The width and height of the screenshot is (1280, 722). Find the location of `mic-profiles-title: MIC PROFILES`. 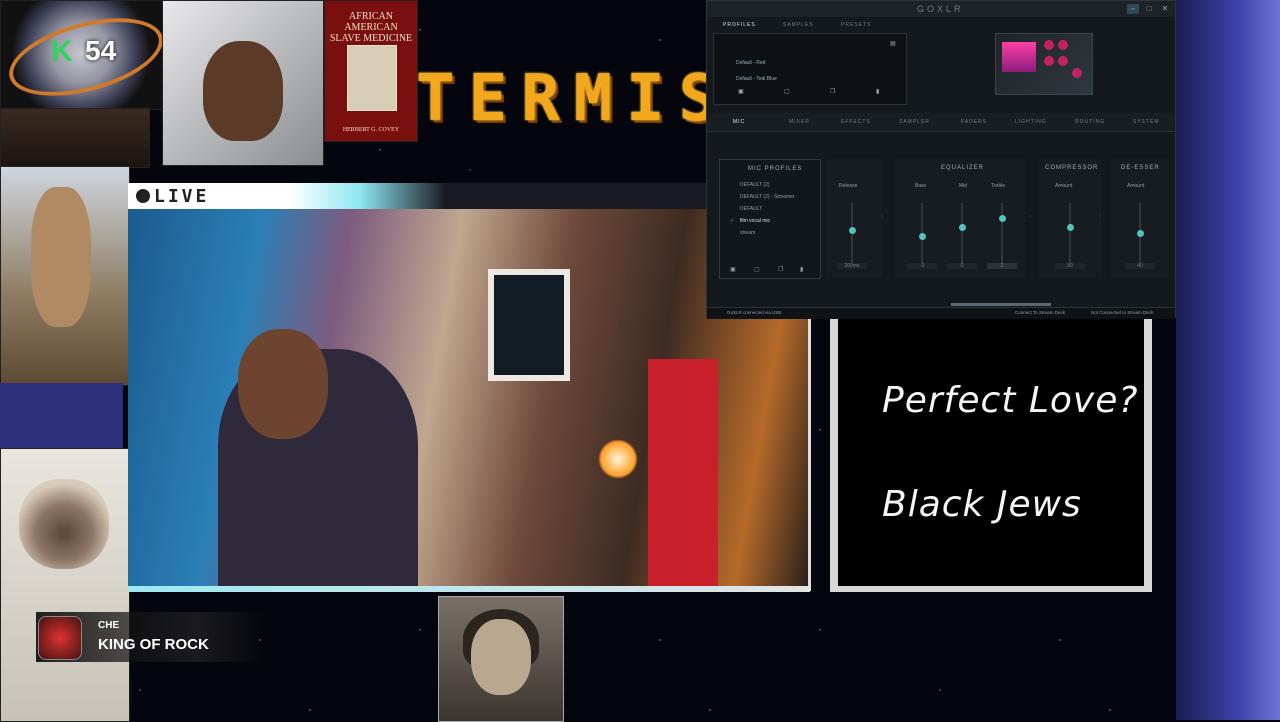

mic-profiles-title: MIC PROFILES is located at coordinates (775, 169).